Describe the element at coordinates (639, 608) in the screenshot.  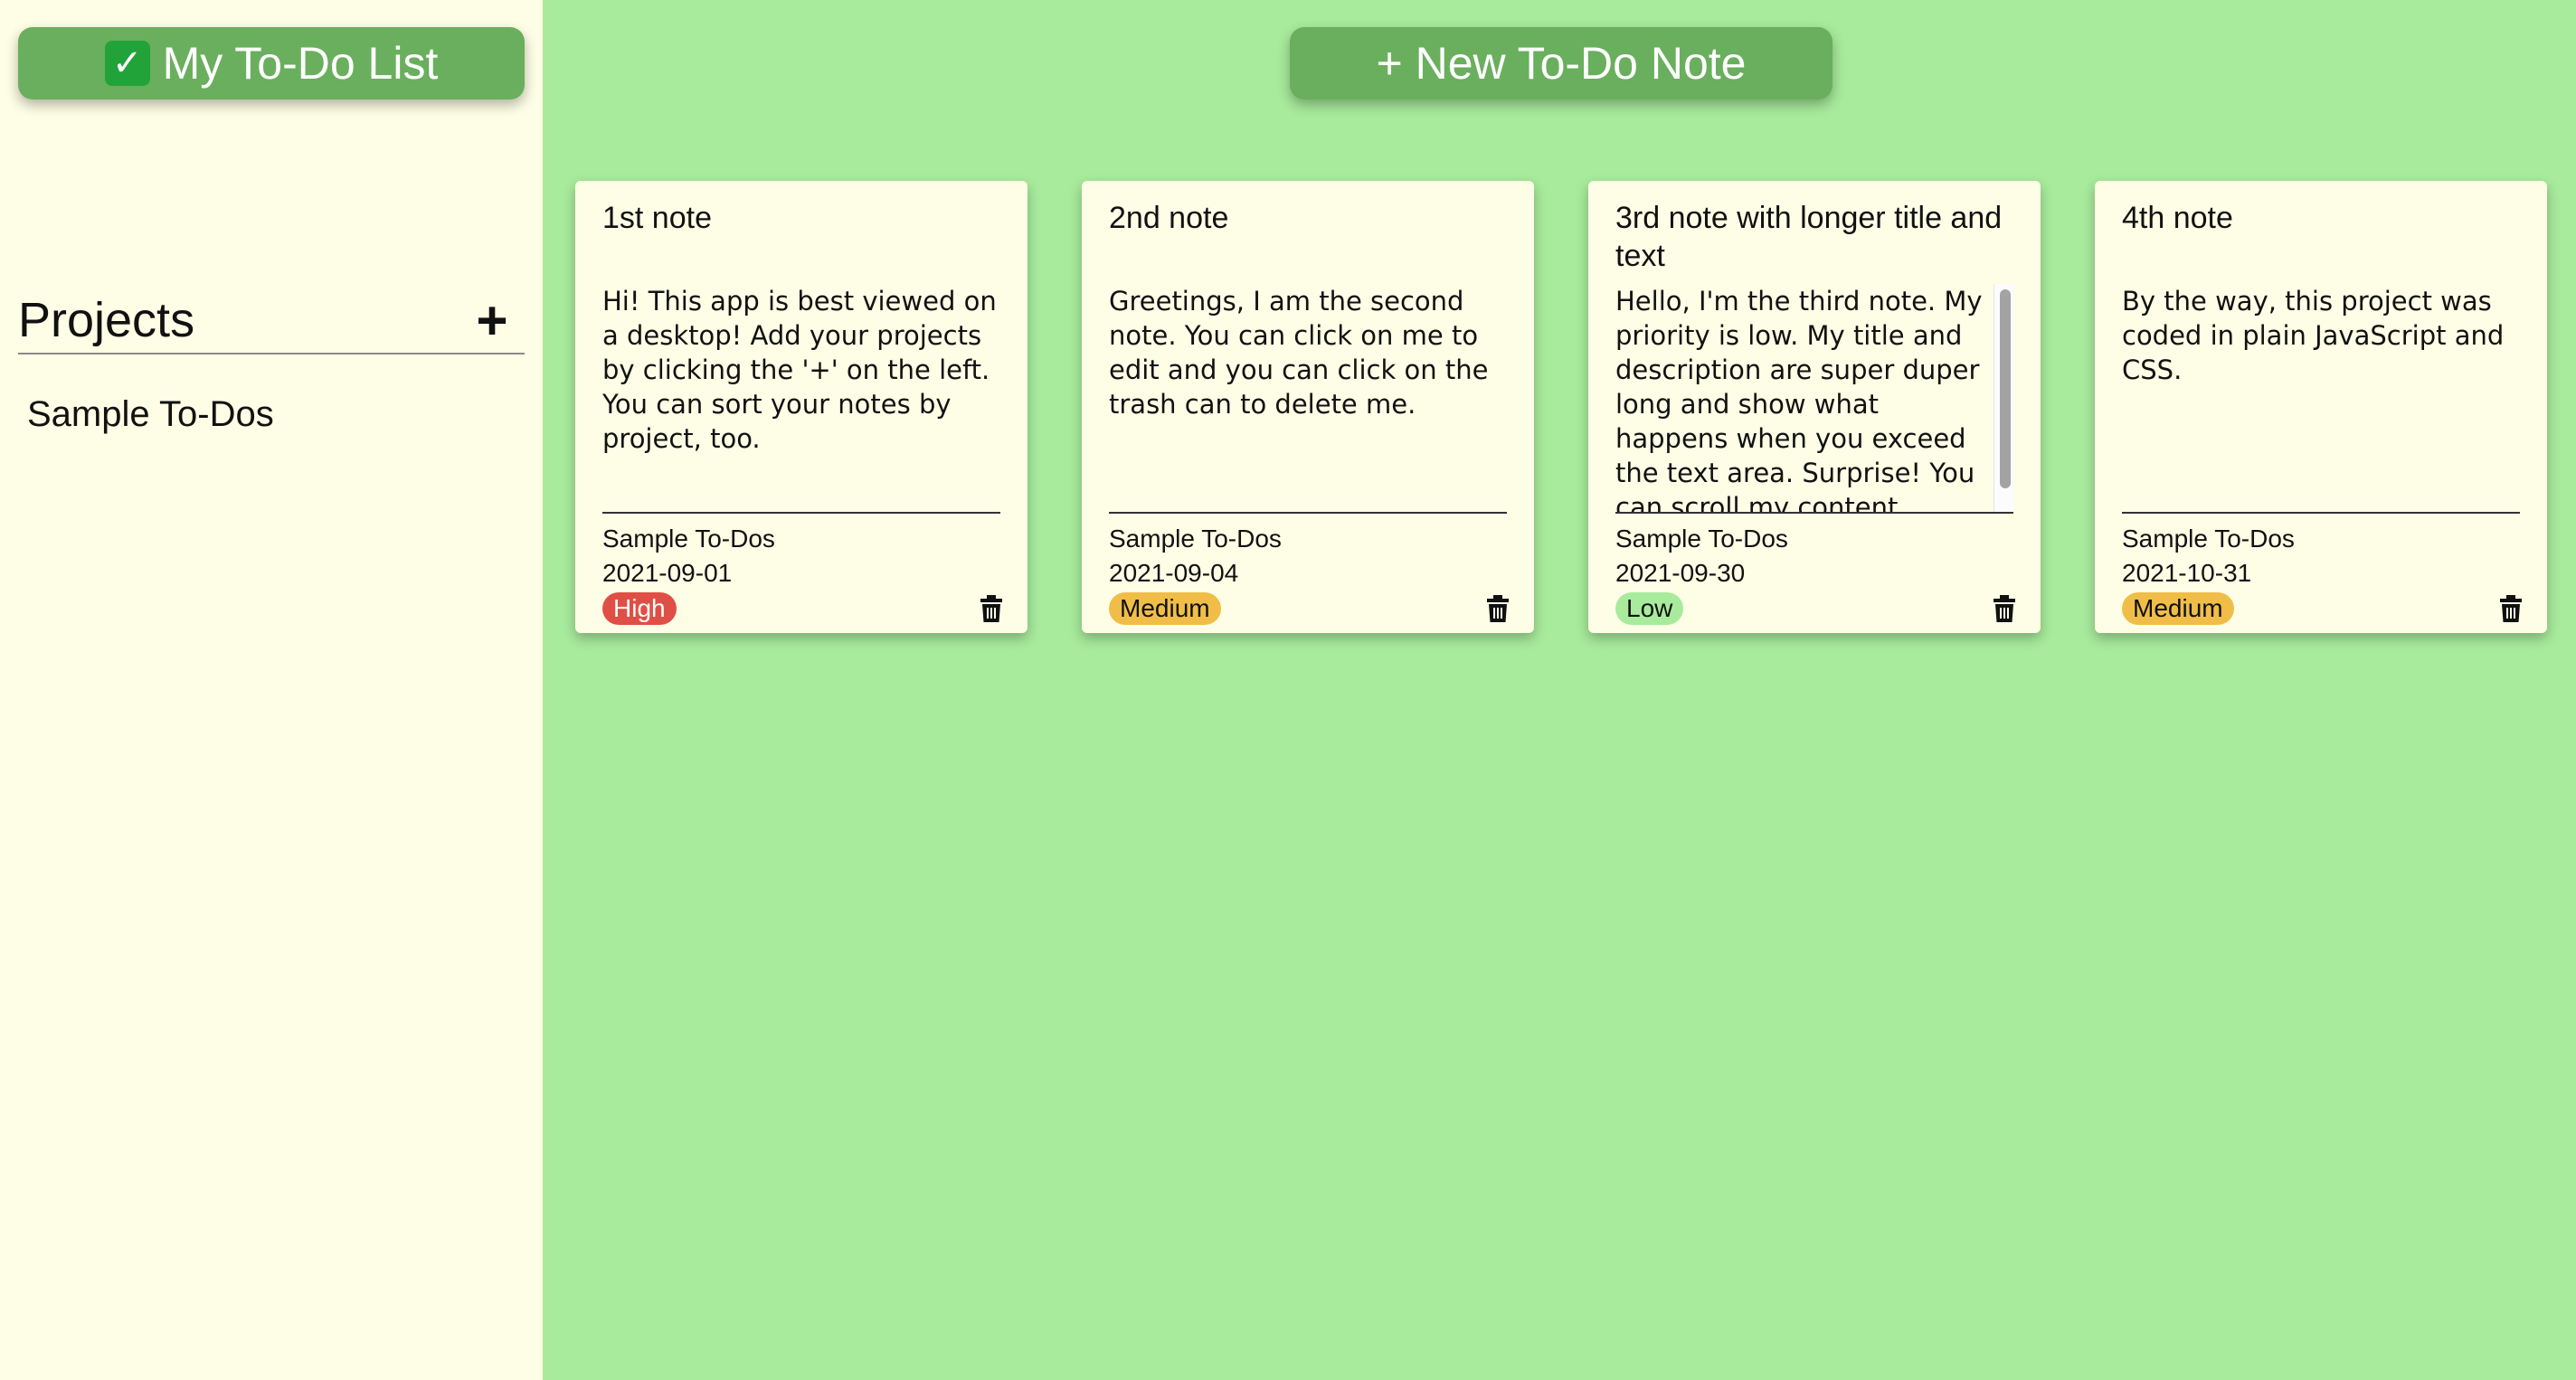
I see `priority-badge: High` at that location.